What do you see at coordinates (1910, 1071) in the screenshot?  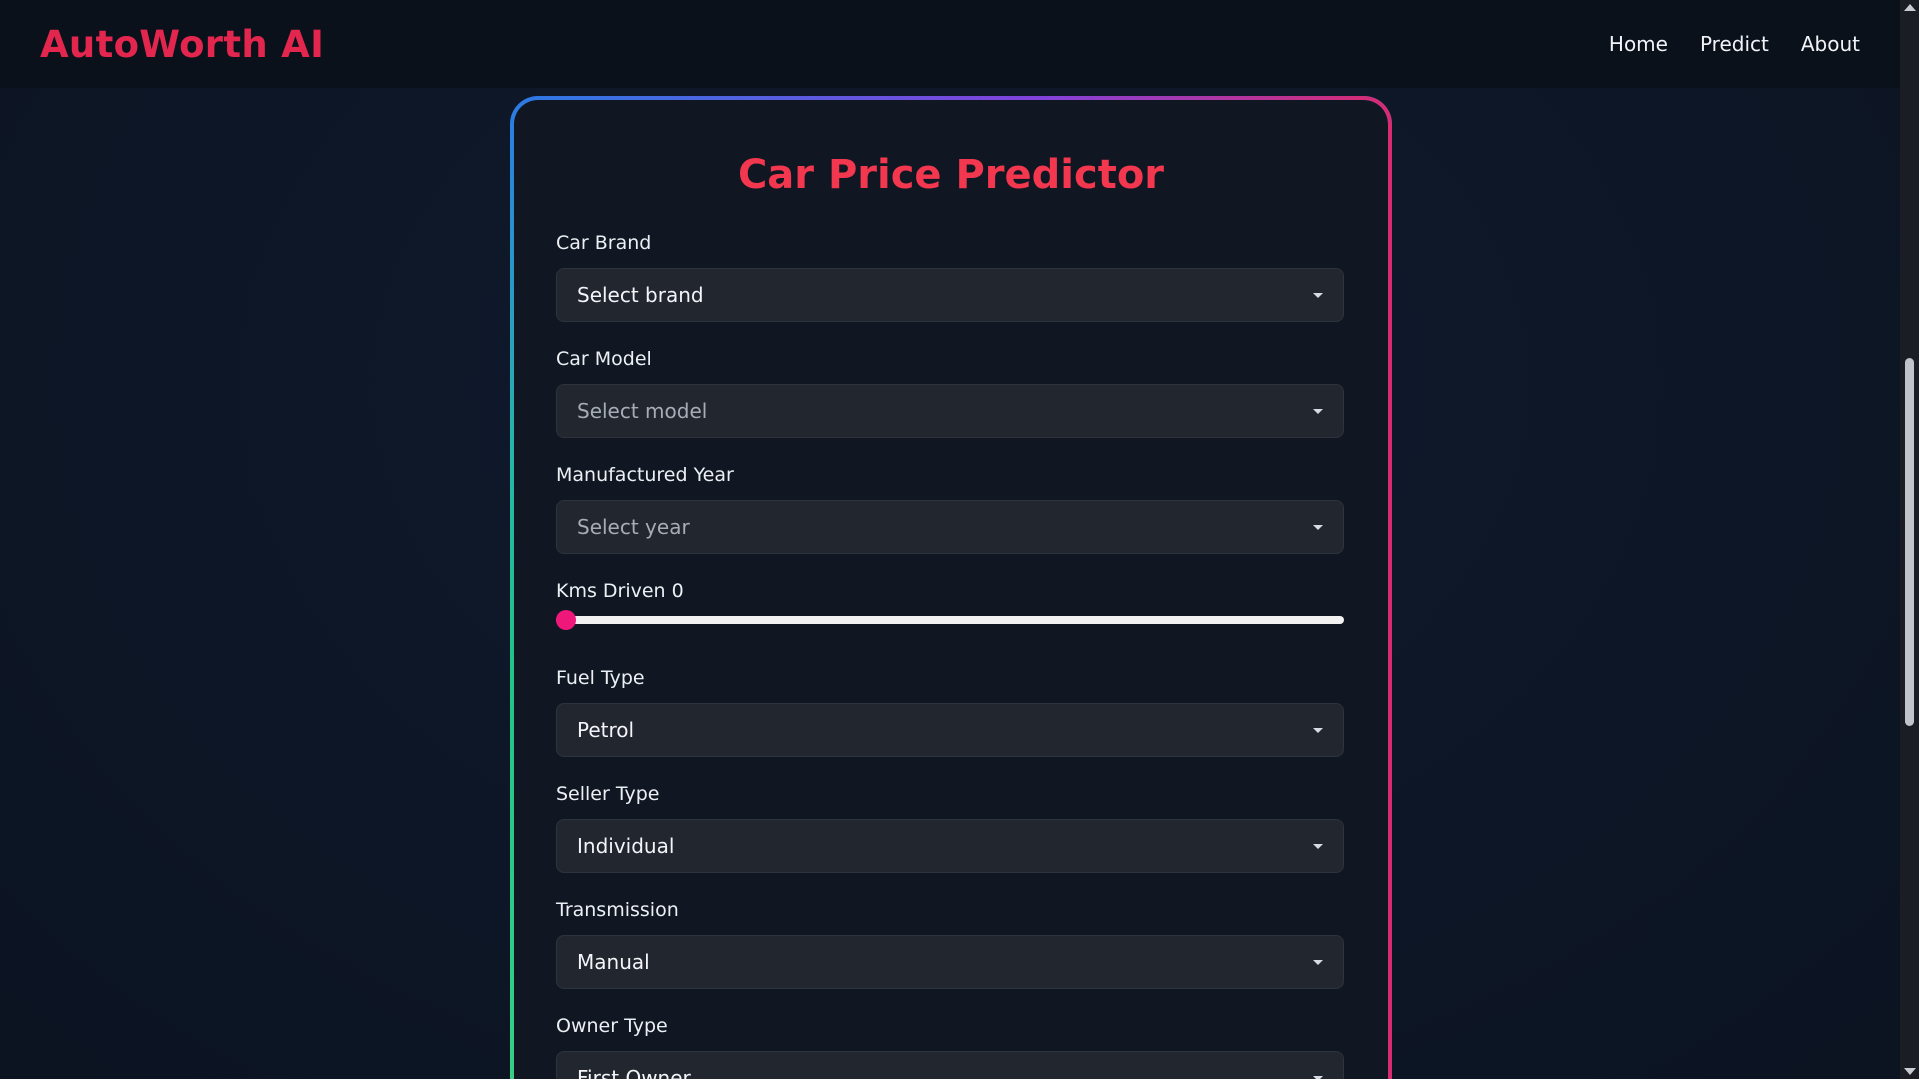 I see `scroll-down-icon` at bounding box center [1910, 1071].